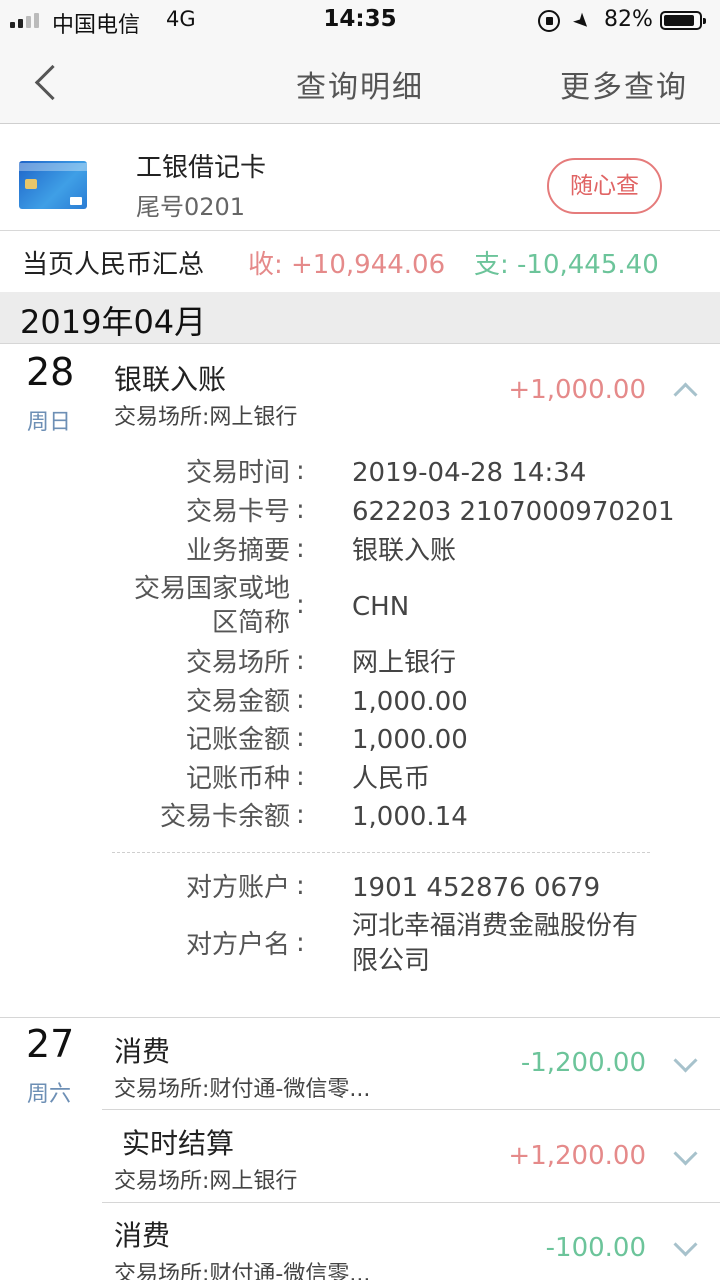  What do you see at coordinates (381, 607) in the screenshot?
I see `detail-value: CHN` at bounding box center [381, 607].